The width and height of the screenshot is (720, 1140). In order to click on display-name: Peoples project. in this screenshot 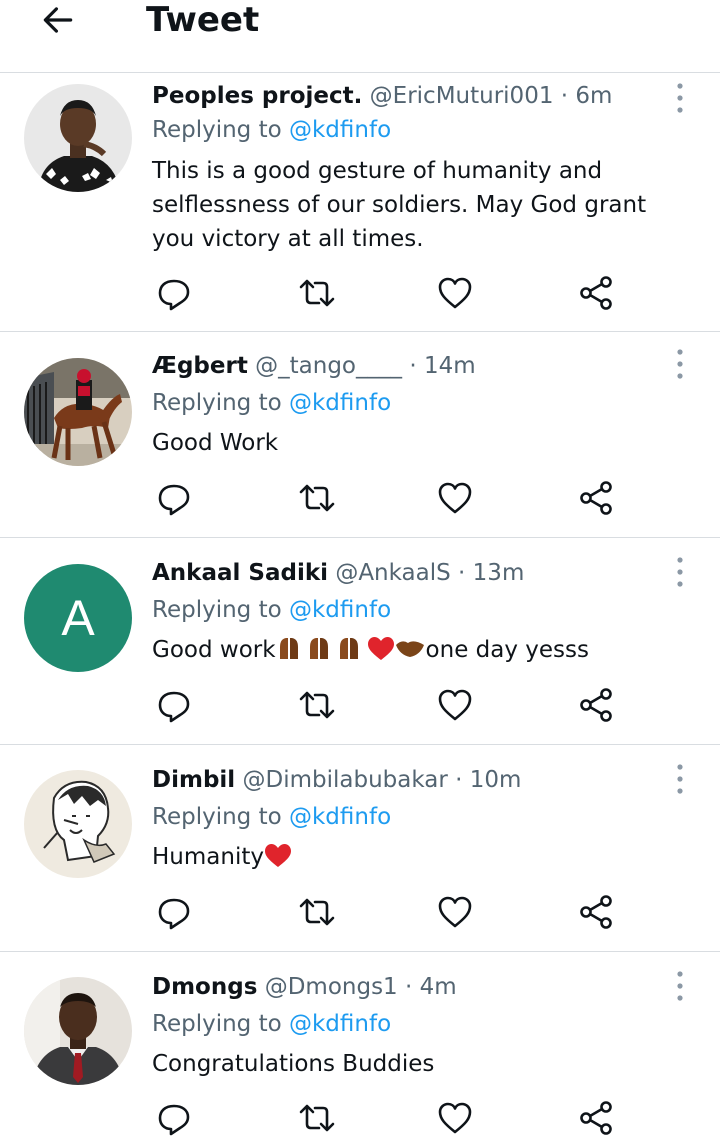, I will do `click(257, 96)`.